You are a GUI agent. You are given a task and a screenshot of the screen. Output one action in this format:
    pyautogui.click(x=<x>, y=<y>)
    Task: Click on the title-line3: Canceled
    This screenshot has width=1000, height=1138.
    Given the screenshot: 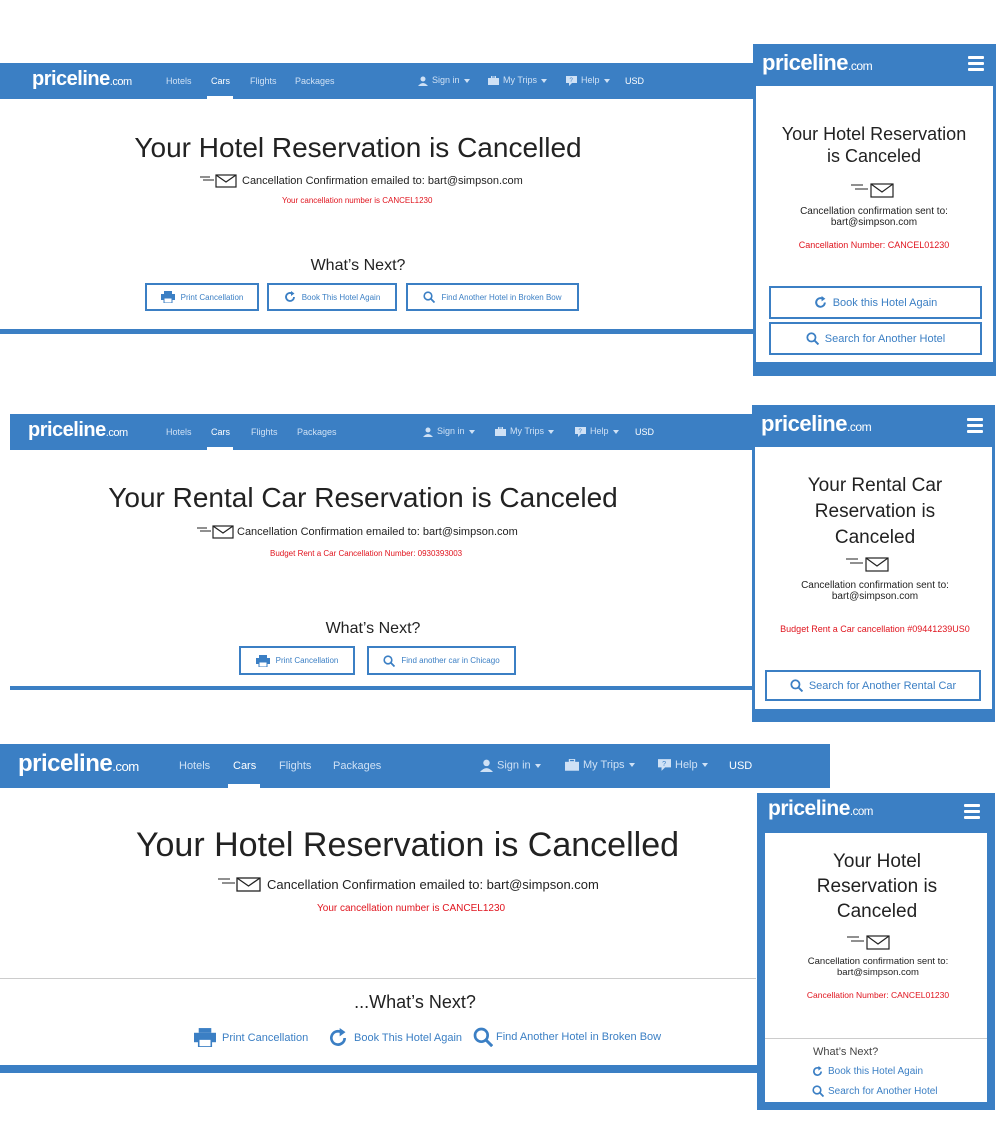 What is the action you would take?
    pyautogui.click(x=875, y=537)
    